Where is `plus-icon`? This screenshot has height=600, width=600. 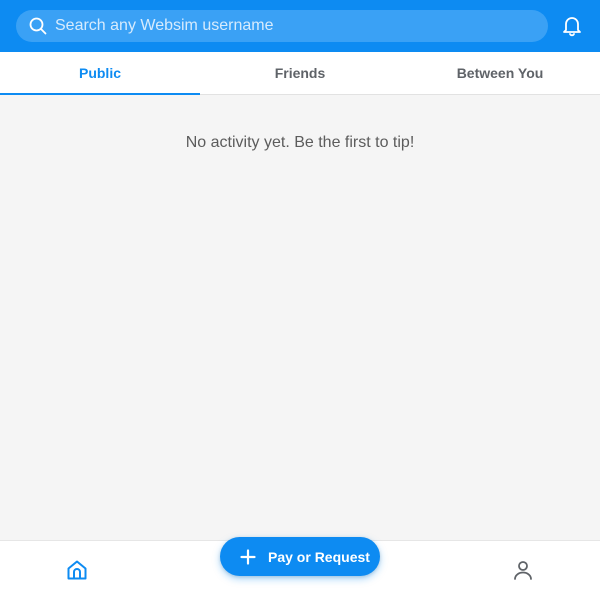 plus-icon is located at coordinates (248, 556).